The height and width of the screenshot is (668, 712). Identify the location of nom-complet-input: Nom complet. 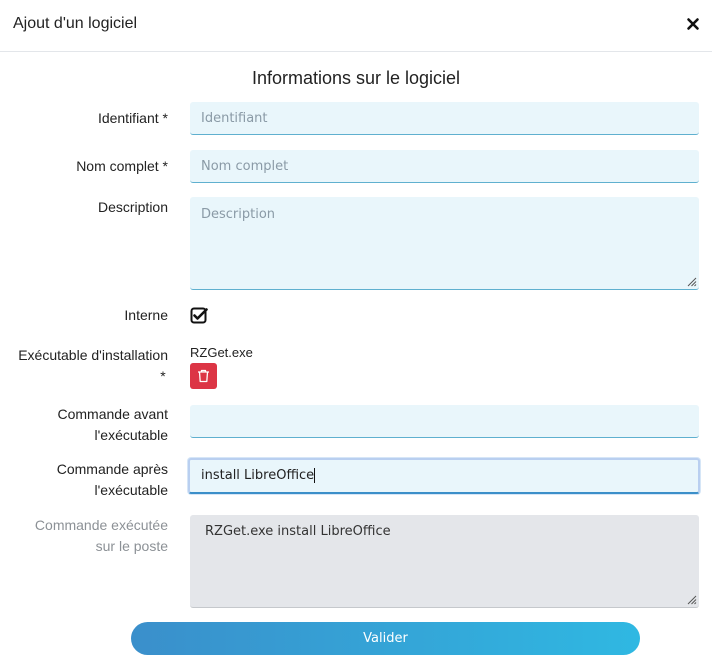
(444, 166).